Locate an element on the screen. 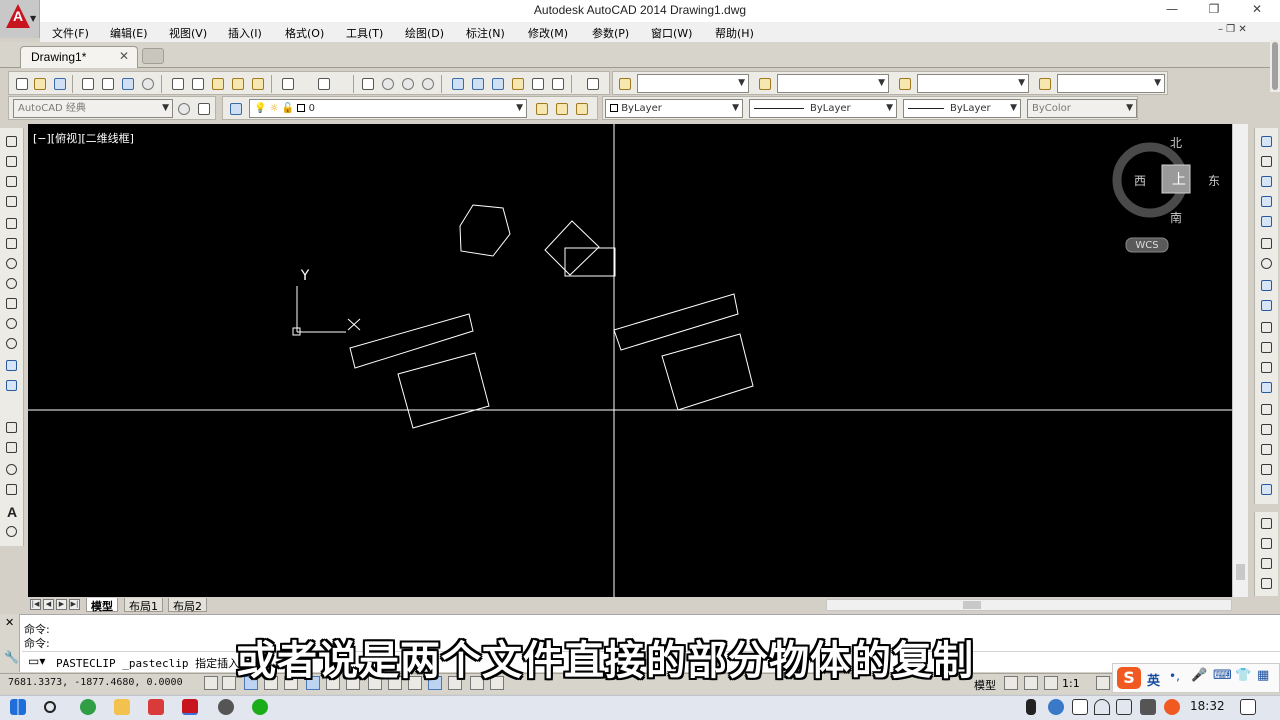 The image size is (1280, 720). wps-icon is located at coordinates (156, 707).